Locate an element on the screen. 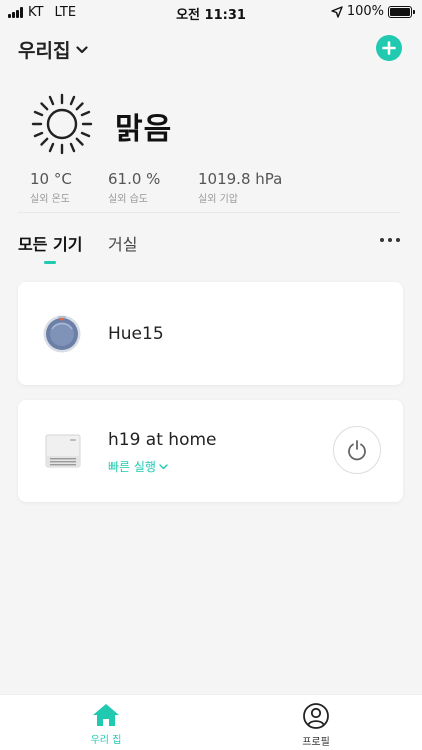 The image size is (422, 750). power-icon is located at coordinates (357, 450).